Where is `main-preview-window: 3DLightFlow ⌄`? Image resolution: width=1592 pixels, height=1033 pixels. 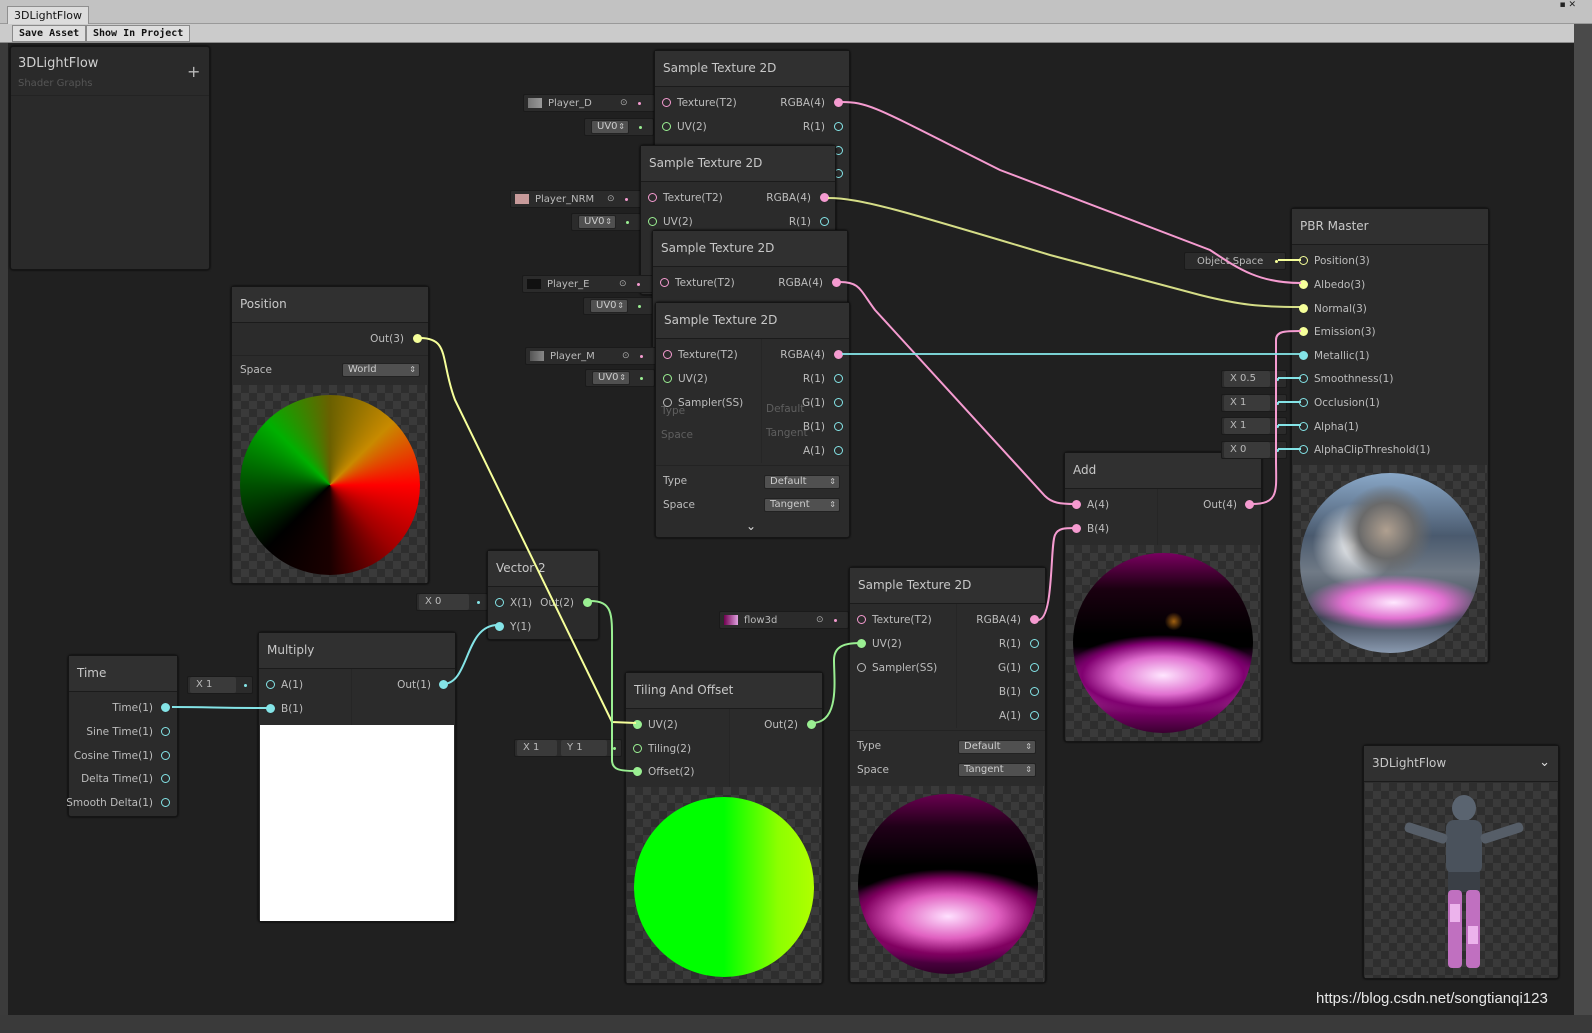
main-preview-window: 3DLightFlow ⌄ is located at coordinates (1461, 862).